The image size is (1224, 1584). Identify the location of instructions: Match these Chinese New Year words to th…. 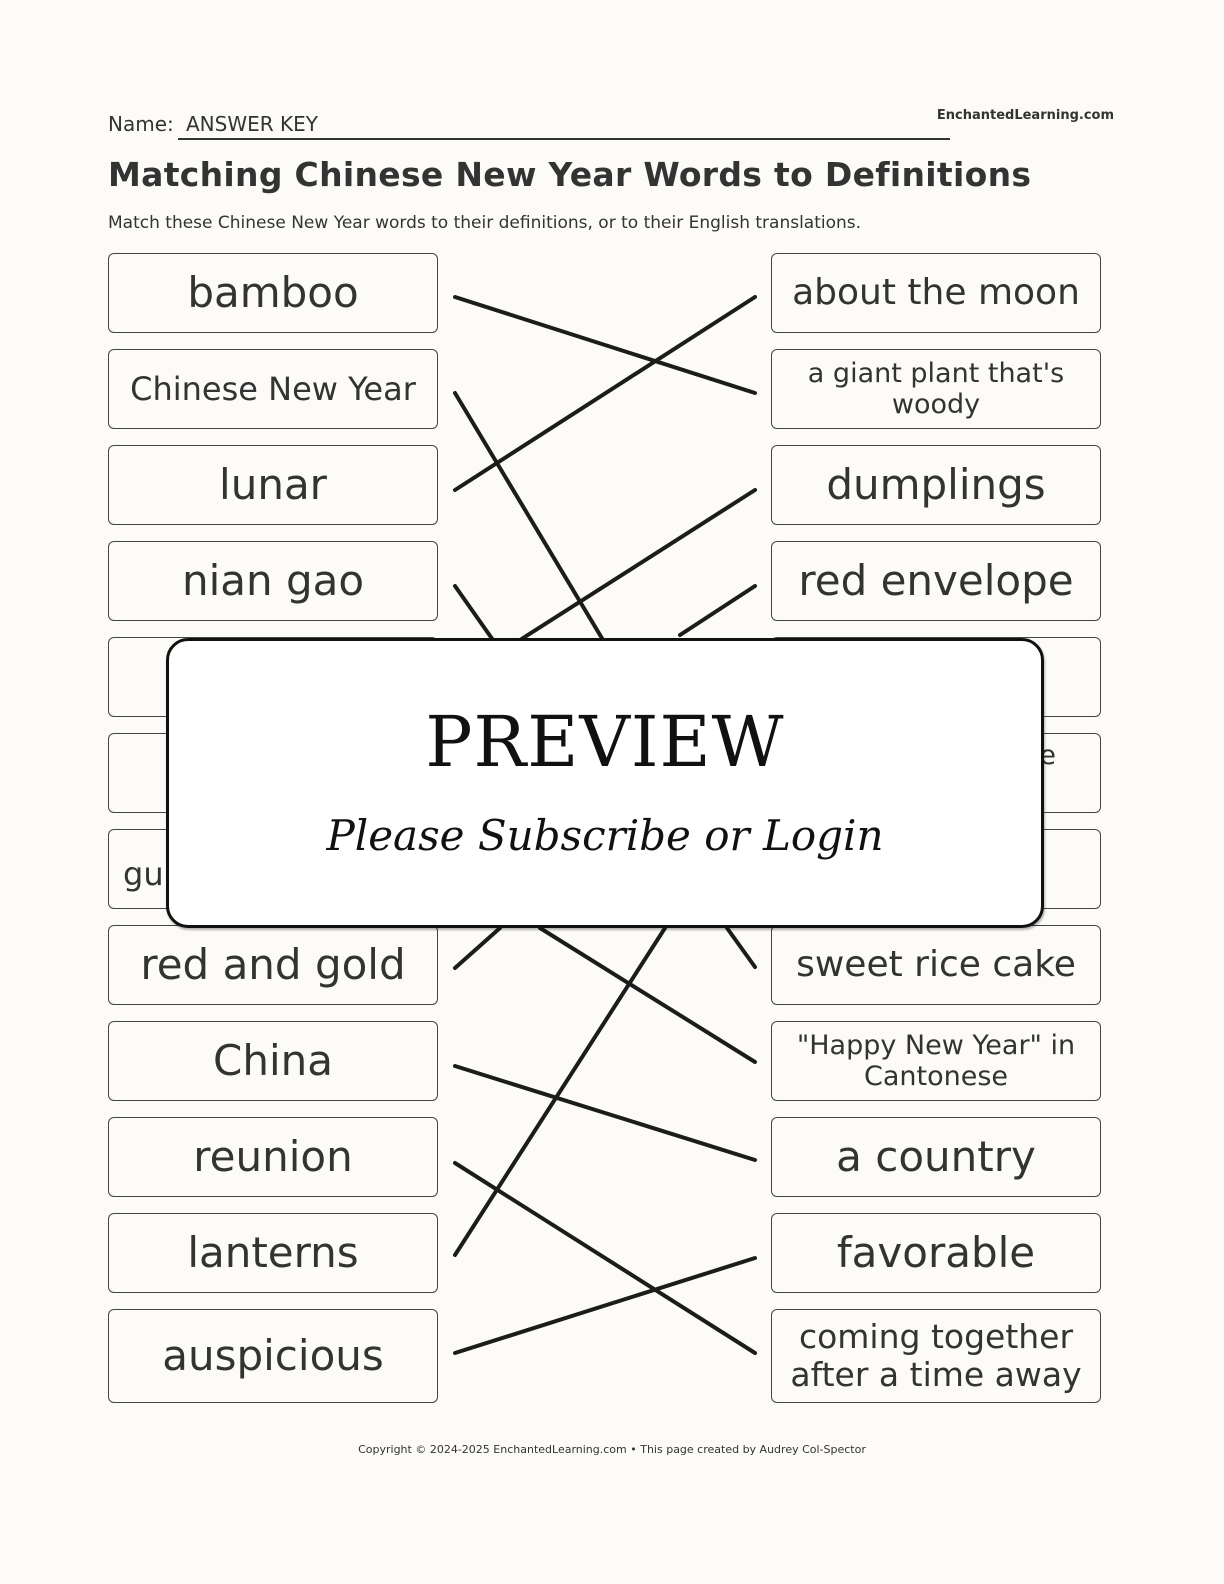
(485, 223).